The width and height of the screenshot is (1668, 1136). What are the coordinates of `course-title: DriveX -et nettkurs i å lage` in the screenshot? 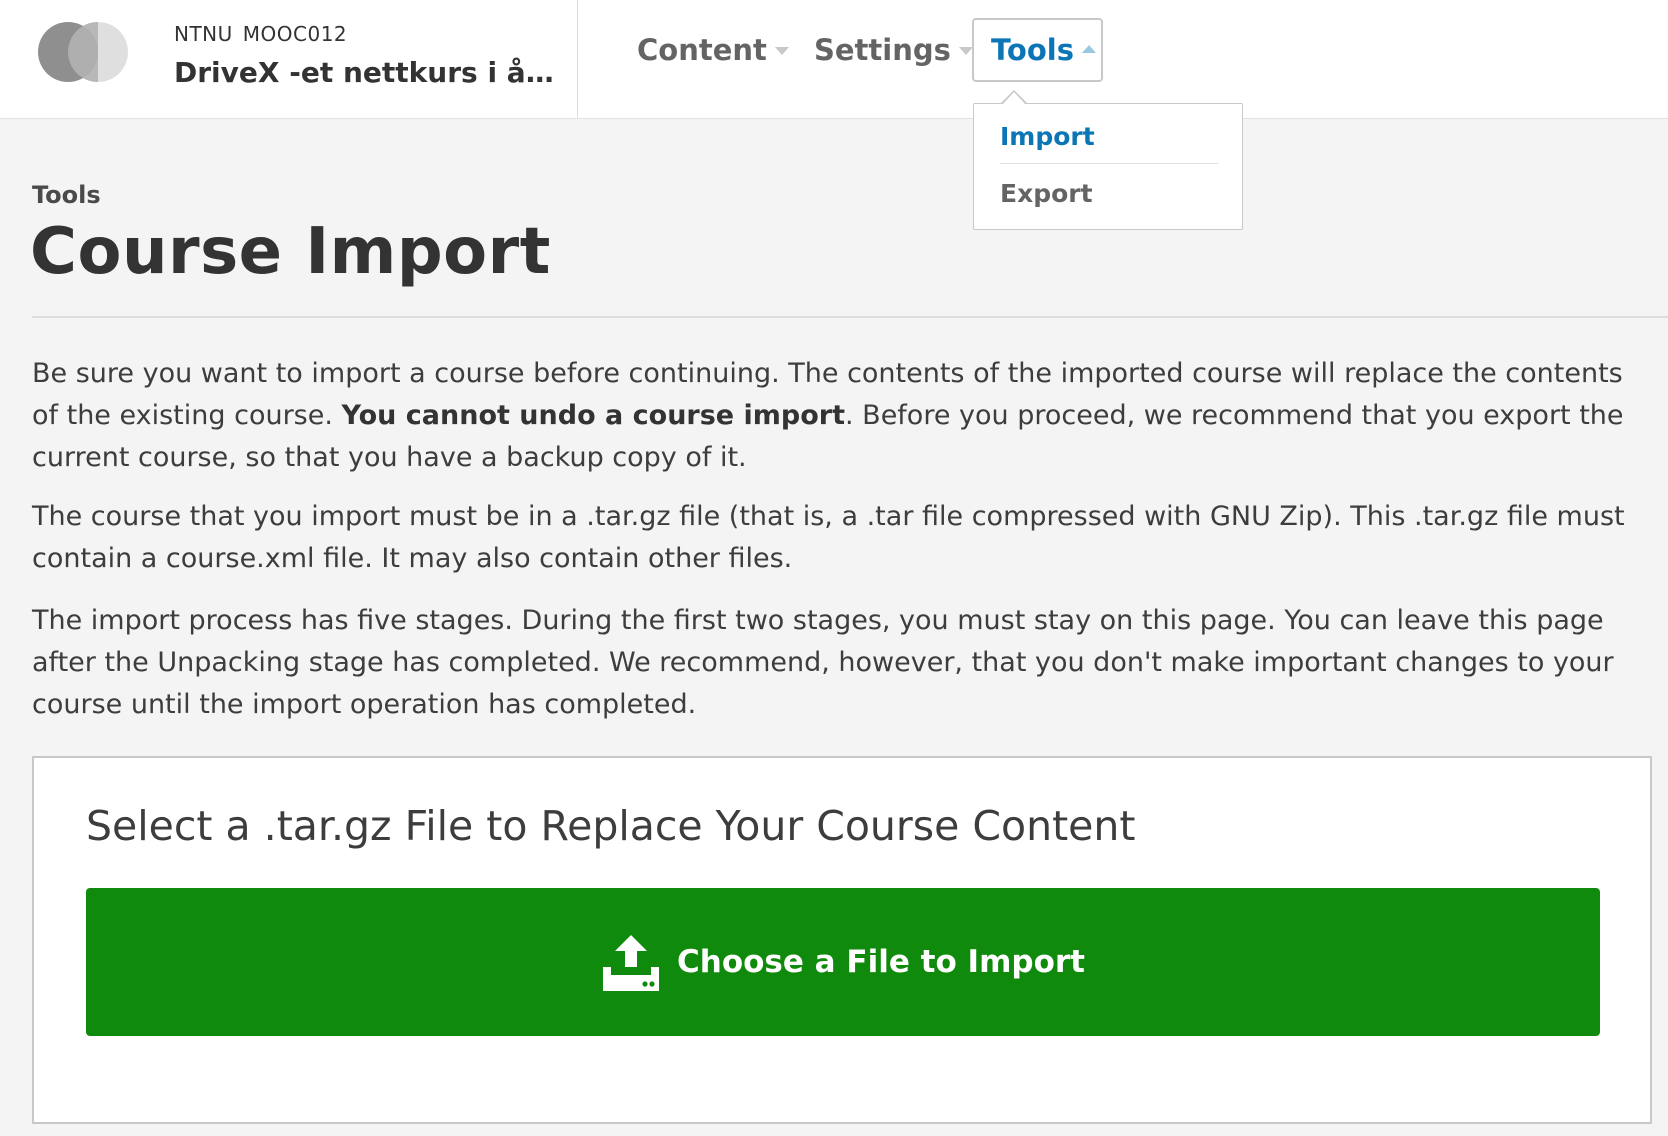 It's located at (364, 72).